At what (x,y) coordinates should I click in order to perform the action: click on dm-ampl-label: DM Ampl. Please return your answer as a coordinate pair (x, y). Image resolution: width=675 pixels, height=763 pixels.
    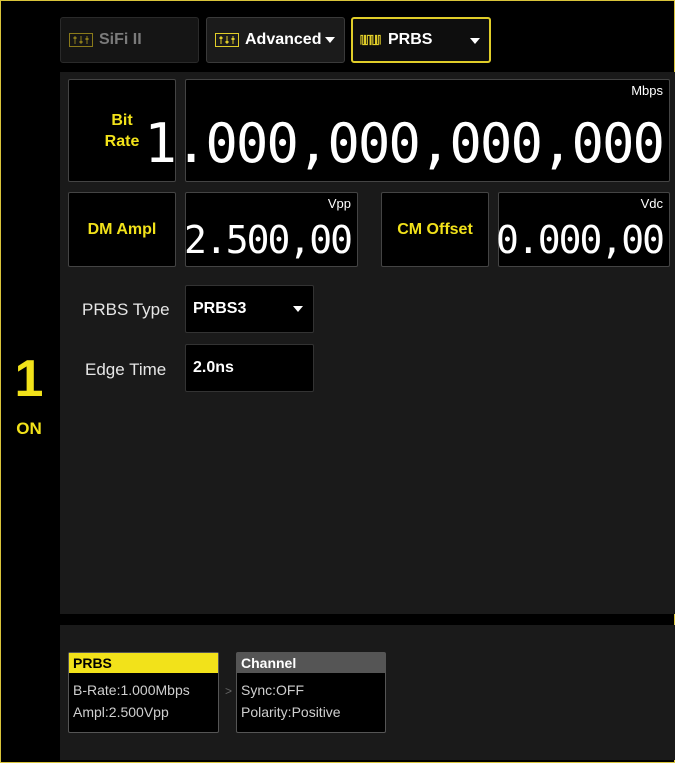
    Looking at the image, I should click on (122, 229).